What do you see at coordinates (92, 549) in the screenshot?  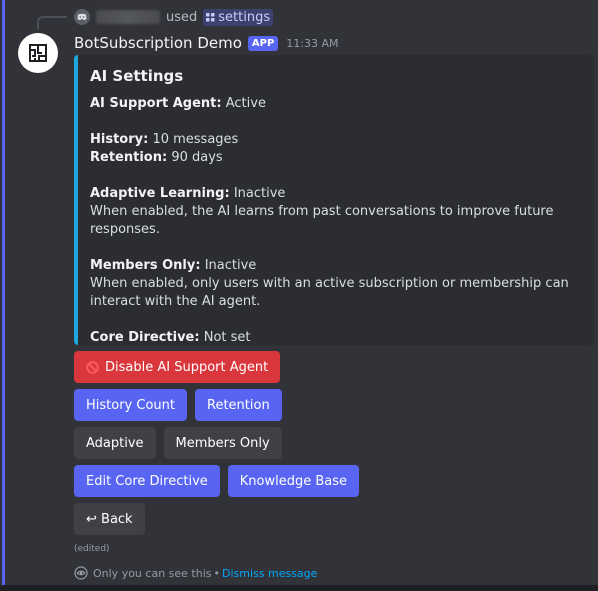 I see `edited-marker: (edited)` at bounding box center [92, 549].